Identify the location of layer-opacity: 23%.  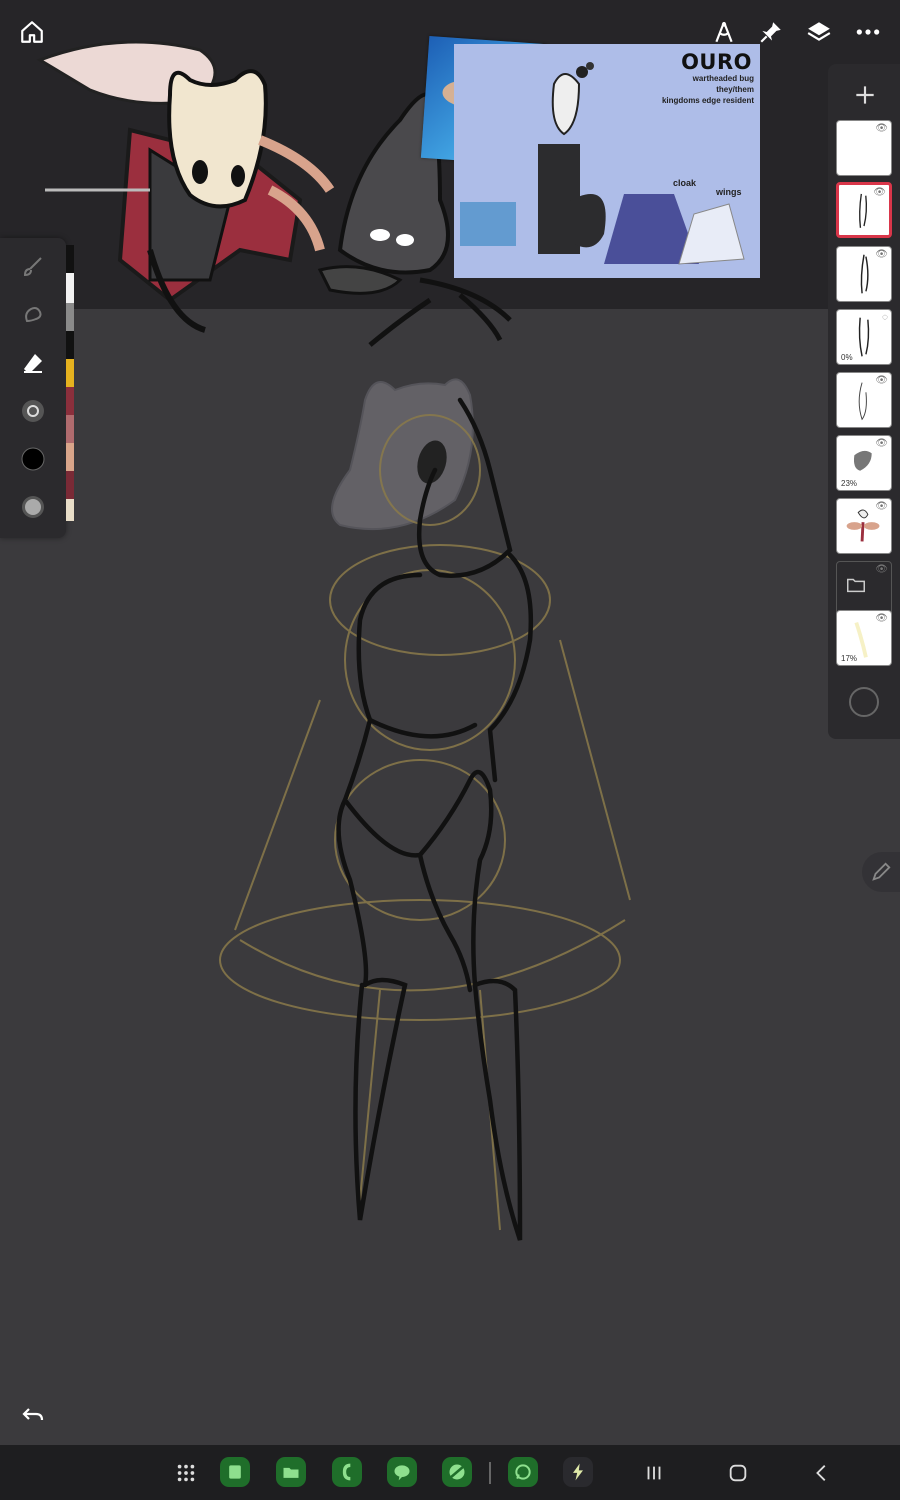
(849, 483).